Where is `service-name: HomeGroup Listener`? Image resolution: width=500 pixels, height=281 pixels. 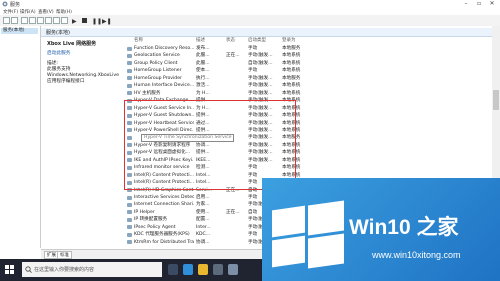 service-name: HomeGroup Listener is located at coordinates (158, 71).